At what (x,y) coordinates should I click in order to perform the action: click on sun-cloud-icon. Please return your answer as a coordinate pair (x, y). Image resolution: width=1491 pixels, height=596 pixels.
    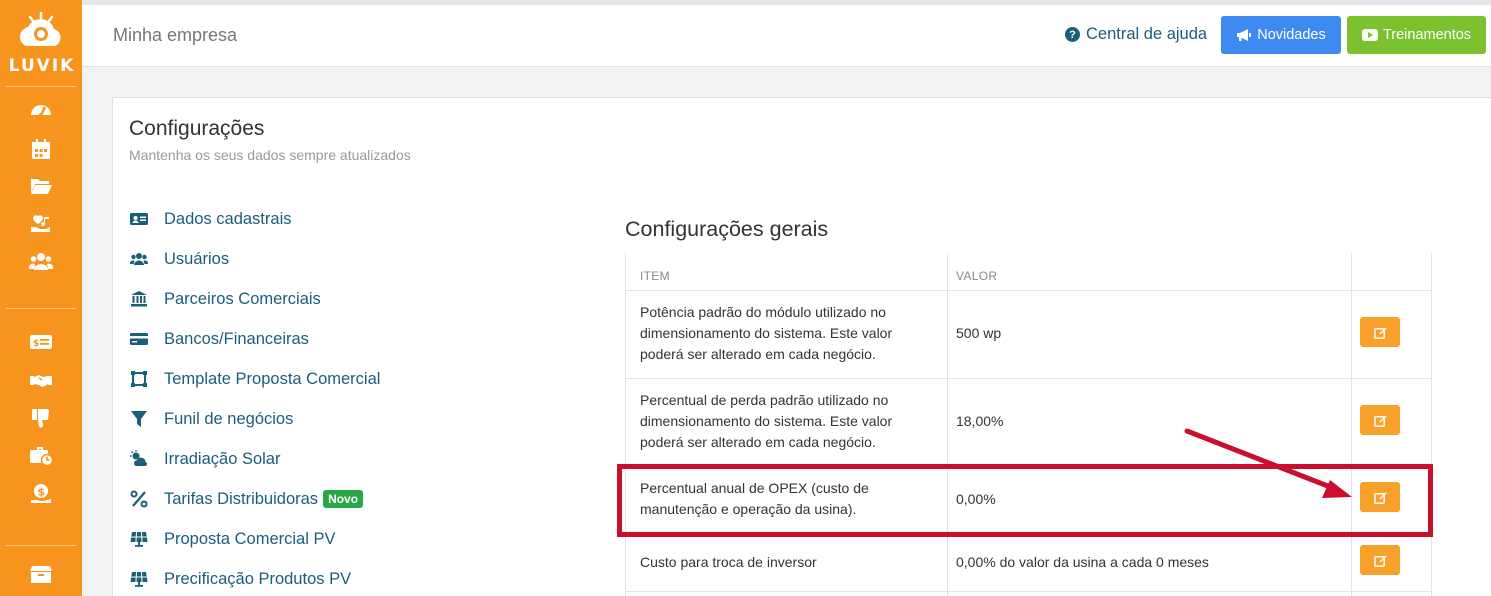
    Looking at the image, I should click on (139, 459).